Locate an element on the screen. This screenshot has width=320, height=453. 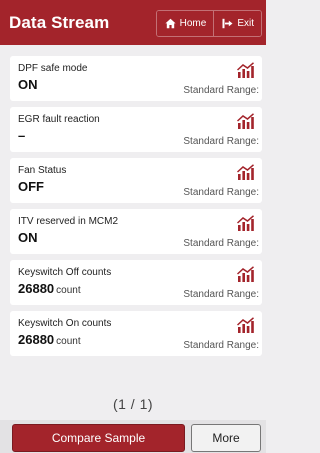
page-title: Data Stream is located at coordinates (59, 22).